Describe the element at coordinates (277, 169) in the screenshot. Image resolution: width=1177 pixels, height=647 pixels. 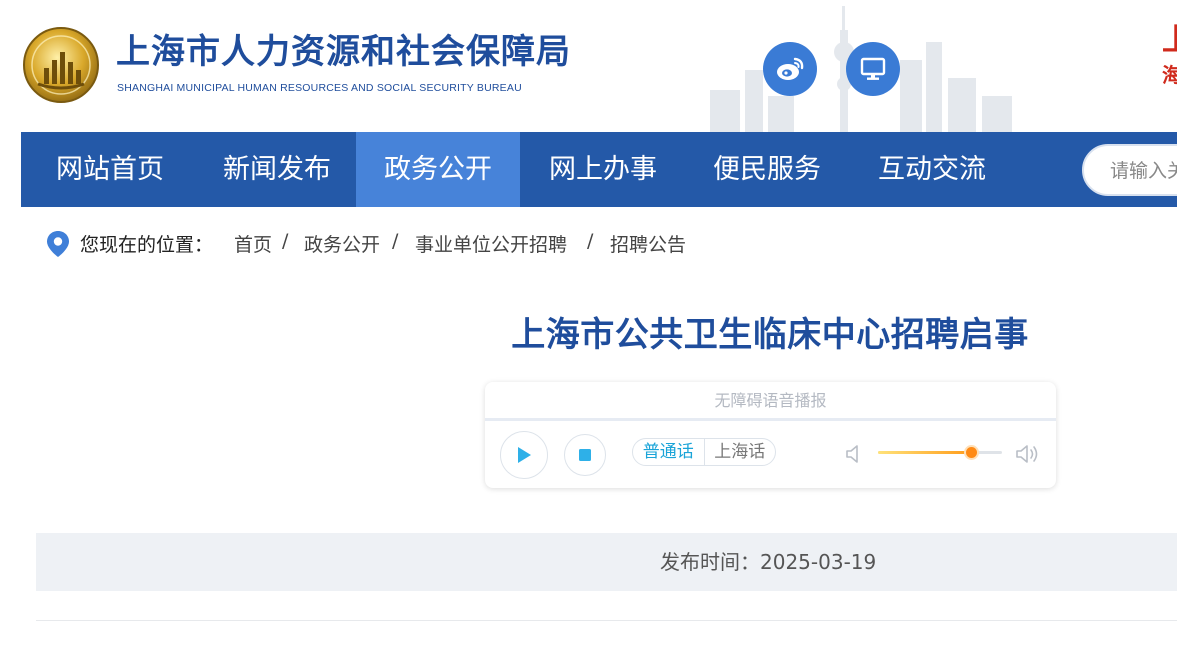
I see `nav-item-news: 新闻发布` at that location.